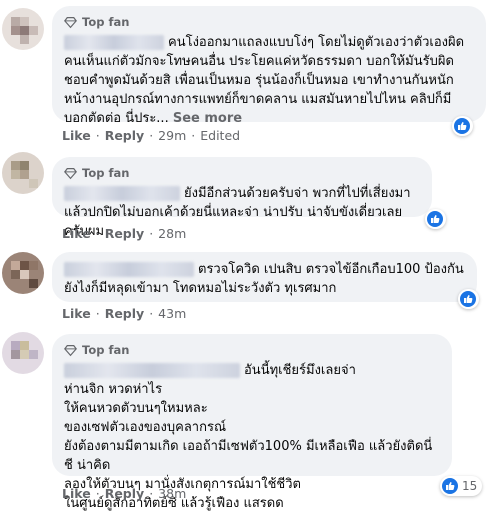  What do you see at coordinates (220, 135) in the screenshot?
I see `edited-label: Edited` at bounding box center [220, 135].